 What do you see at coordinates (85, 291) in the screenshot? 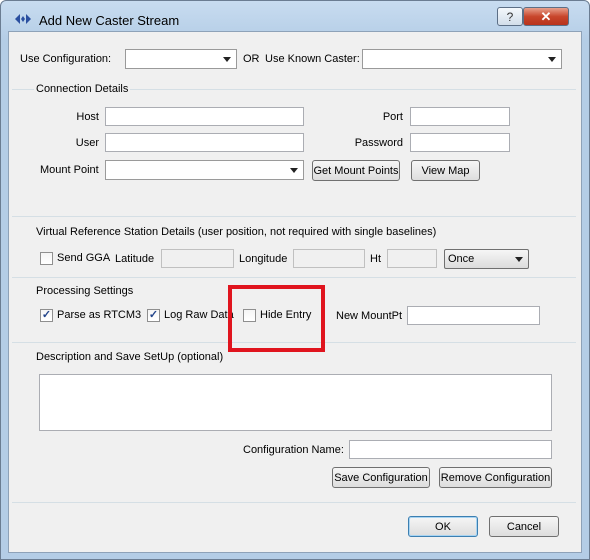
I see `processing-title: Processing Settings` at bounding box center [85, 291].